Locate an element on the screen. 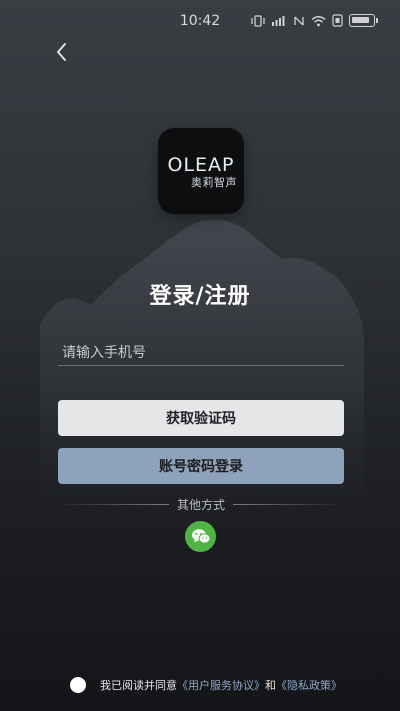  vibrate-icon is located at coordinates (258, 20).